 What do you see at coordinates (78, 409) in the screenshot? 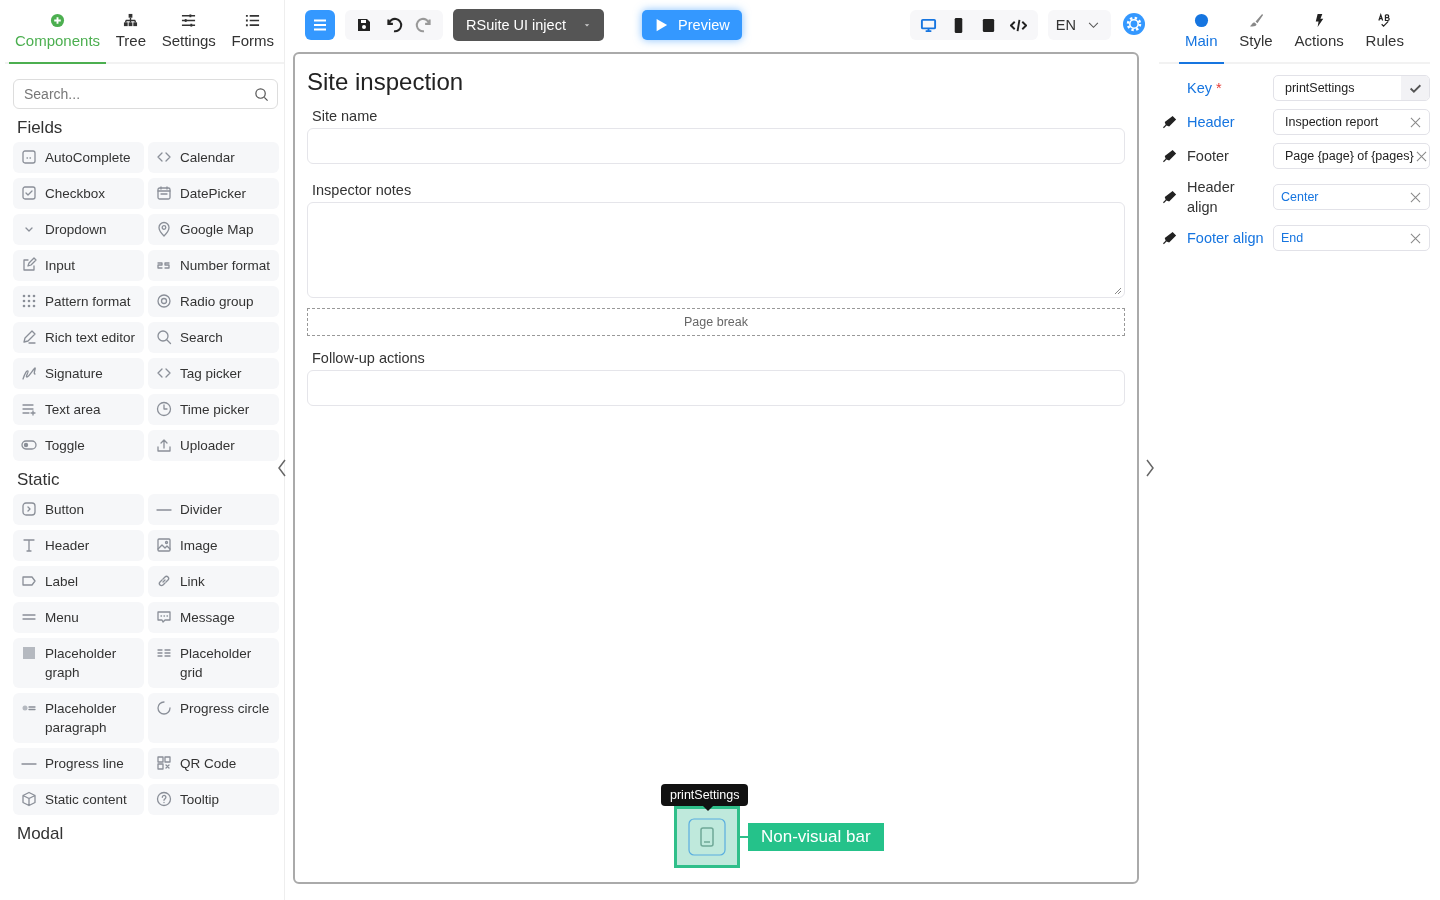
I see `component-item: Text area` at bounding box center [78, 409].